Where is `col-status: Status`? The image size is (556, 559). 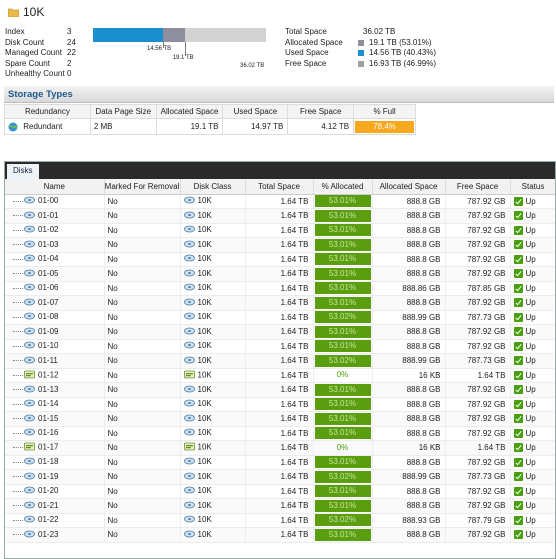
col-status: Status is located at coordinates (532, 187).